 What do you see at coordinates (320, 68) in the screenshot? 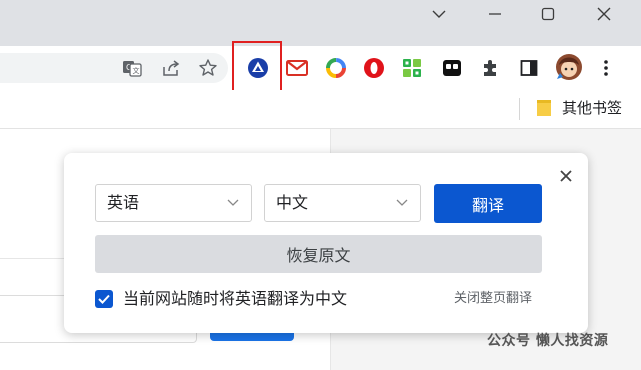
I see `toolbar: G 文` at bounding box center [320, 68].